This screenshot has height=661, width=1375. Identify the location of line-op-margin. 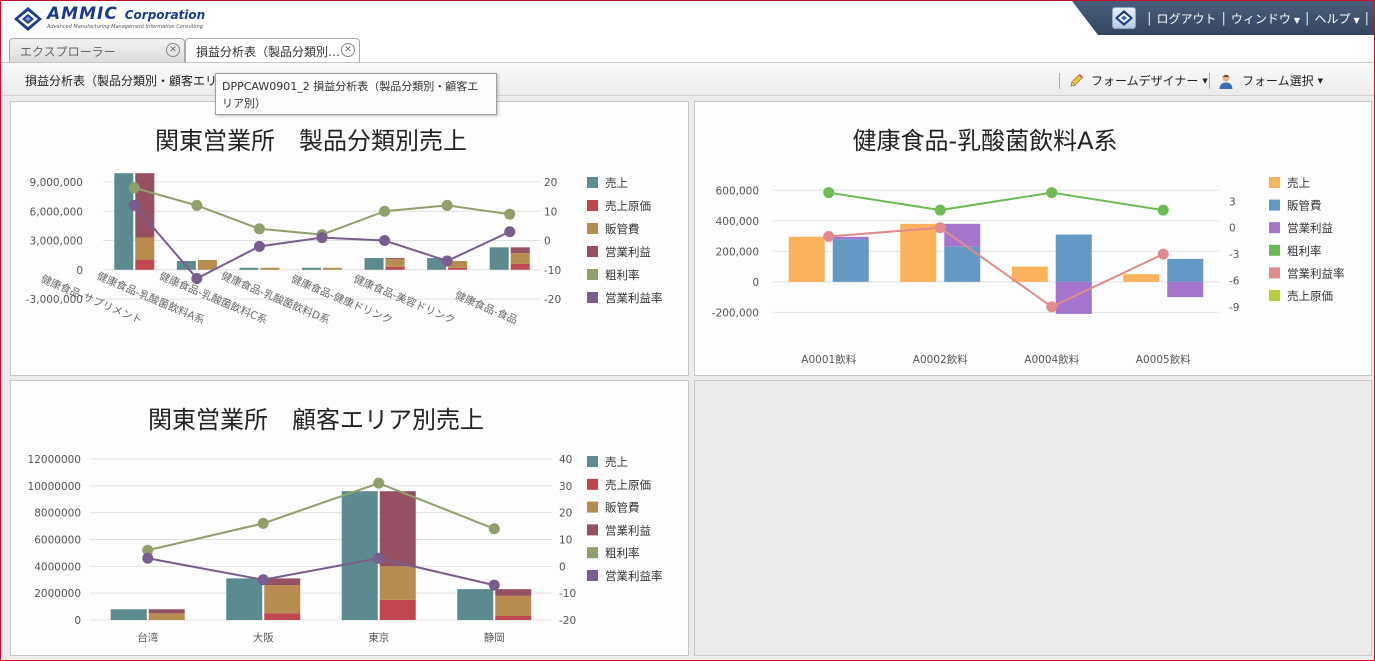
(321, 572).